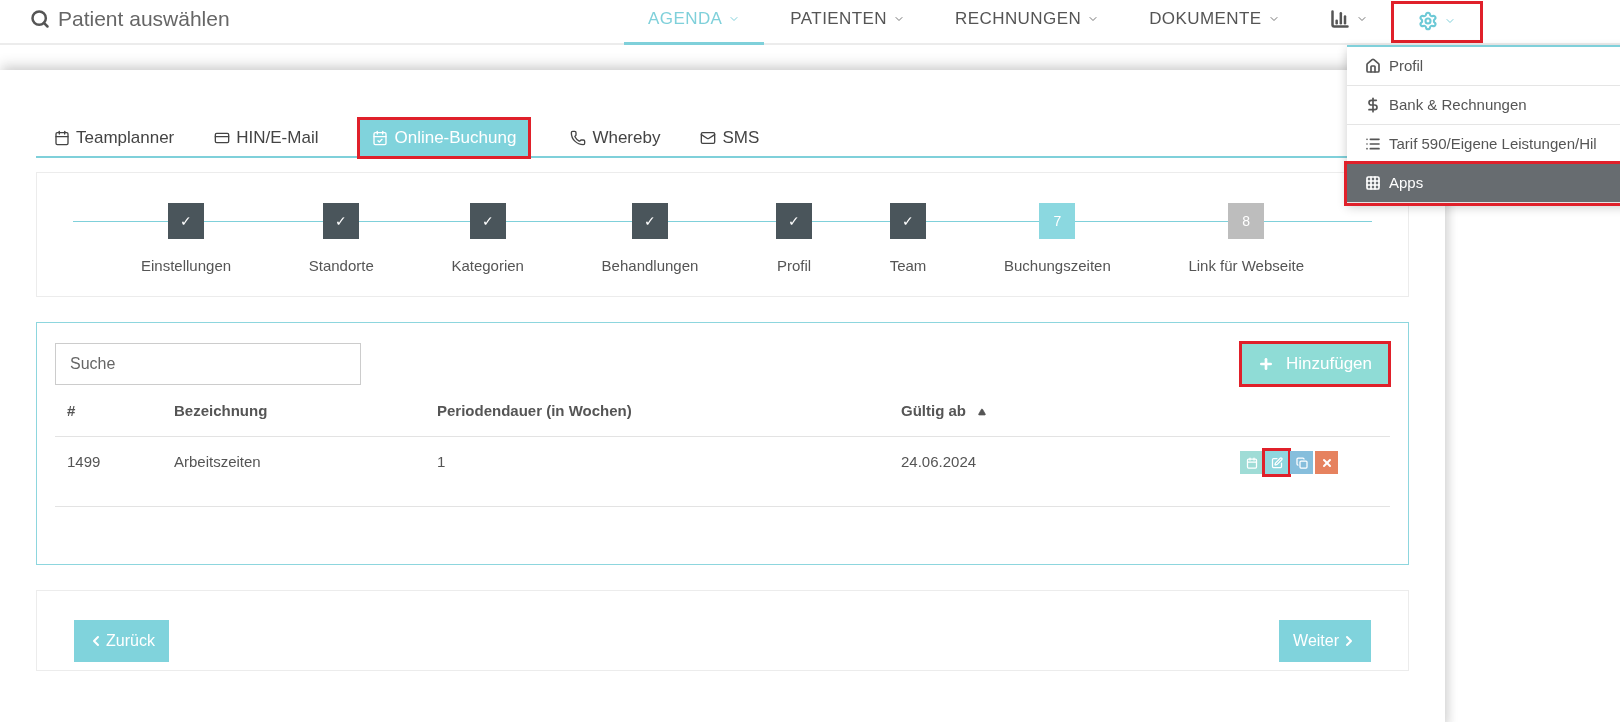  Describe the element at coordinates (266, 138) in the screenshot. I see `tab: HIN/E-Mail` at that location.